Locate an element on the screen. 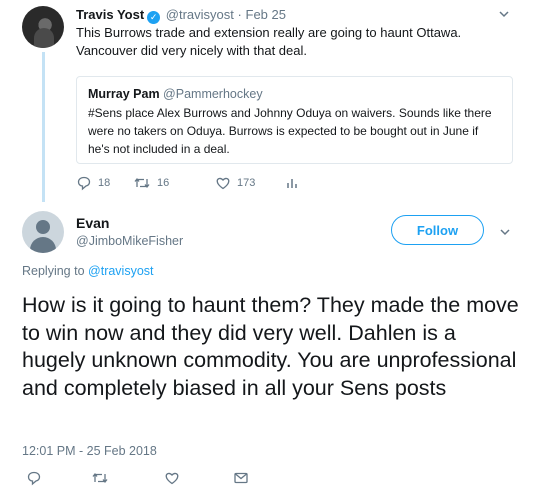 Image resolution: width=540 pixels, height=497 pixels. analytics-button is located at coordinates (292, 183).